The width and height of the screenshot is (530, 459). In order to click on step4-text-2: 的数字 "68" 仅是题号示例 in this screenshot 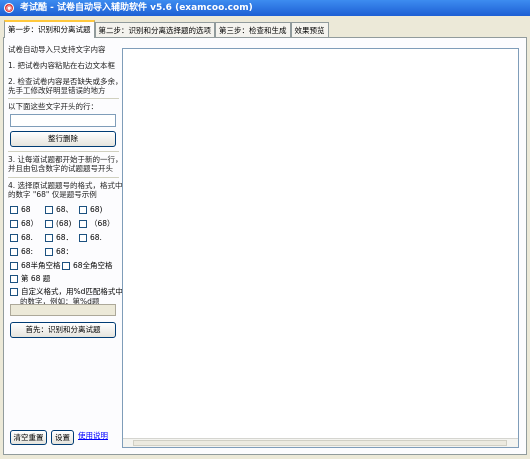, I will do `click(52, 194)`.